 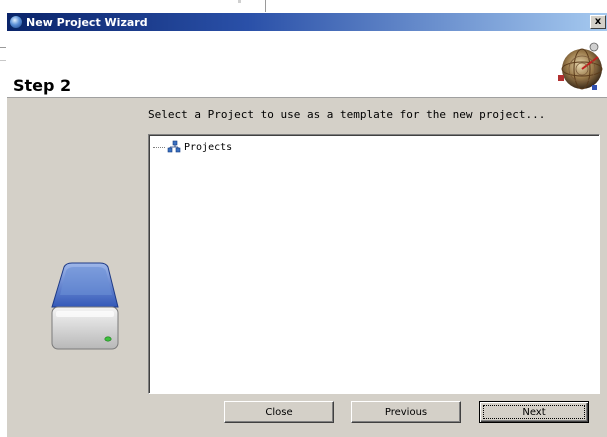 I want to click on close-button: Close, so click(x=279, y=412).